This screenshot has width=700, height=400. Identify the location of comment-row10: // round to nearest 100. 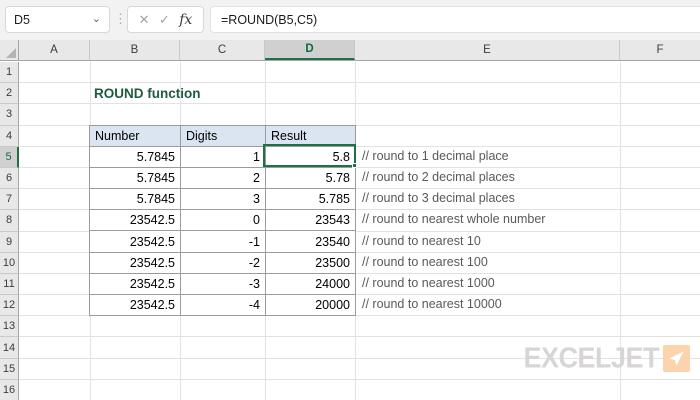
(425, 261).